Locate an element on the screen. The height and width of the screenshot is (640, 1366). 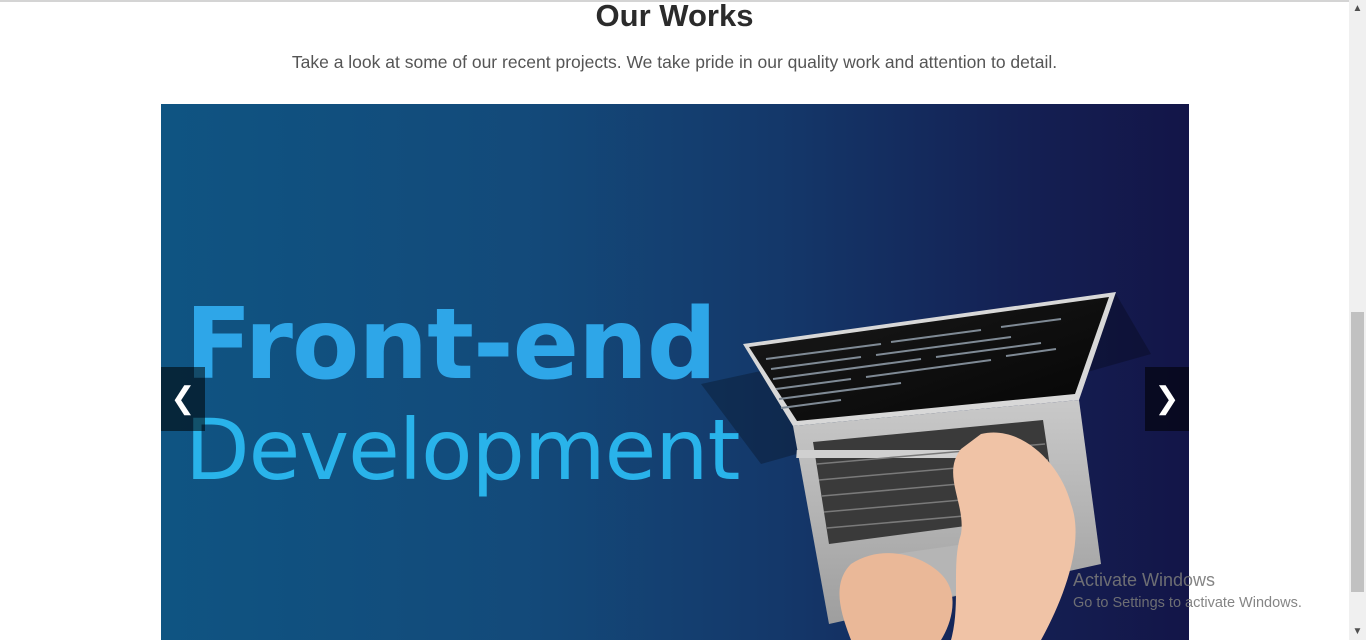
watermark-subtitle: Go to Settings to activate Windows. is located at coordinates (1187, 603).